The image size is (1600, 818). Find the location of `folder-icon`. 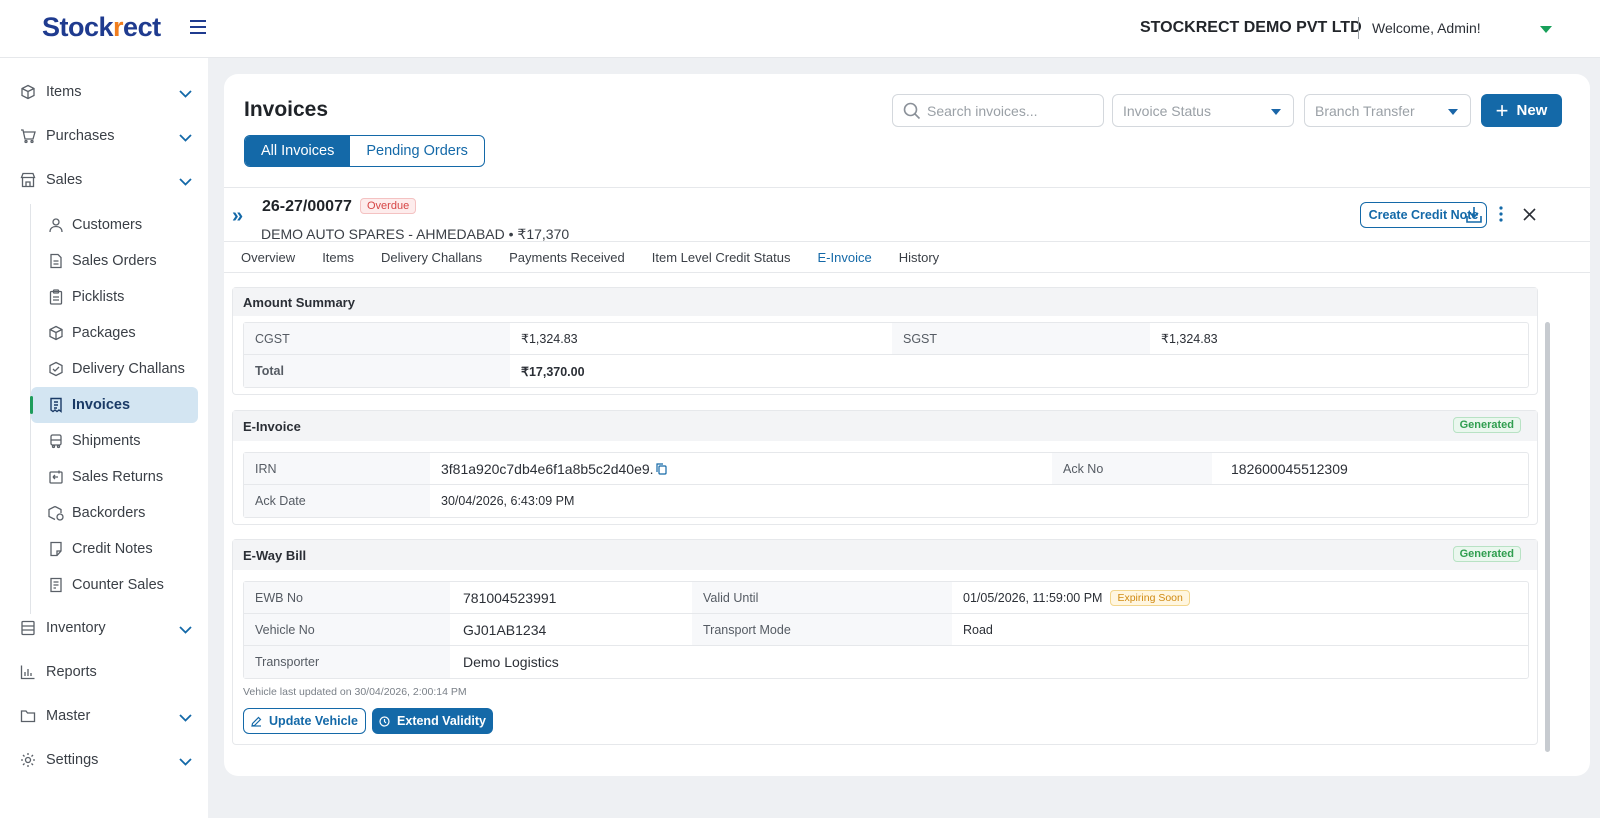

folder-icon is located at coordinates (28, 716).